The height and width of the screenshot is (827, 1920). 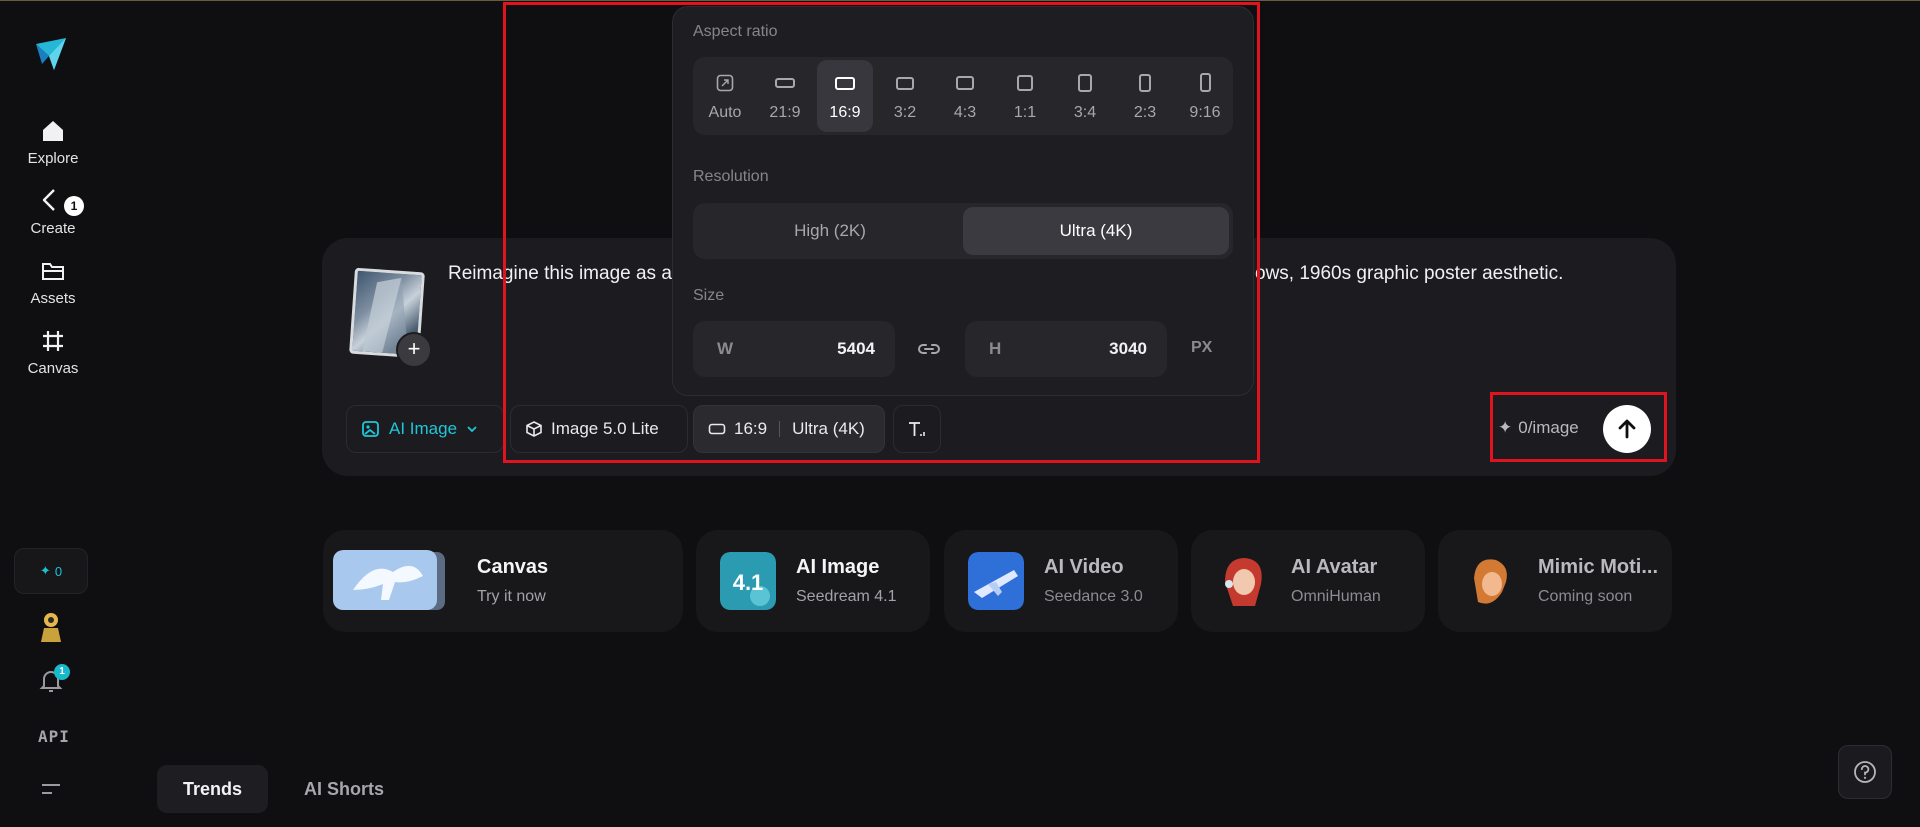 I want to click on tab-ai-shorts: AI Shorts, so click(x=344, y=789).